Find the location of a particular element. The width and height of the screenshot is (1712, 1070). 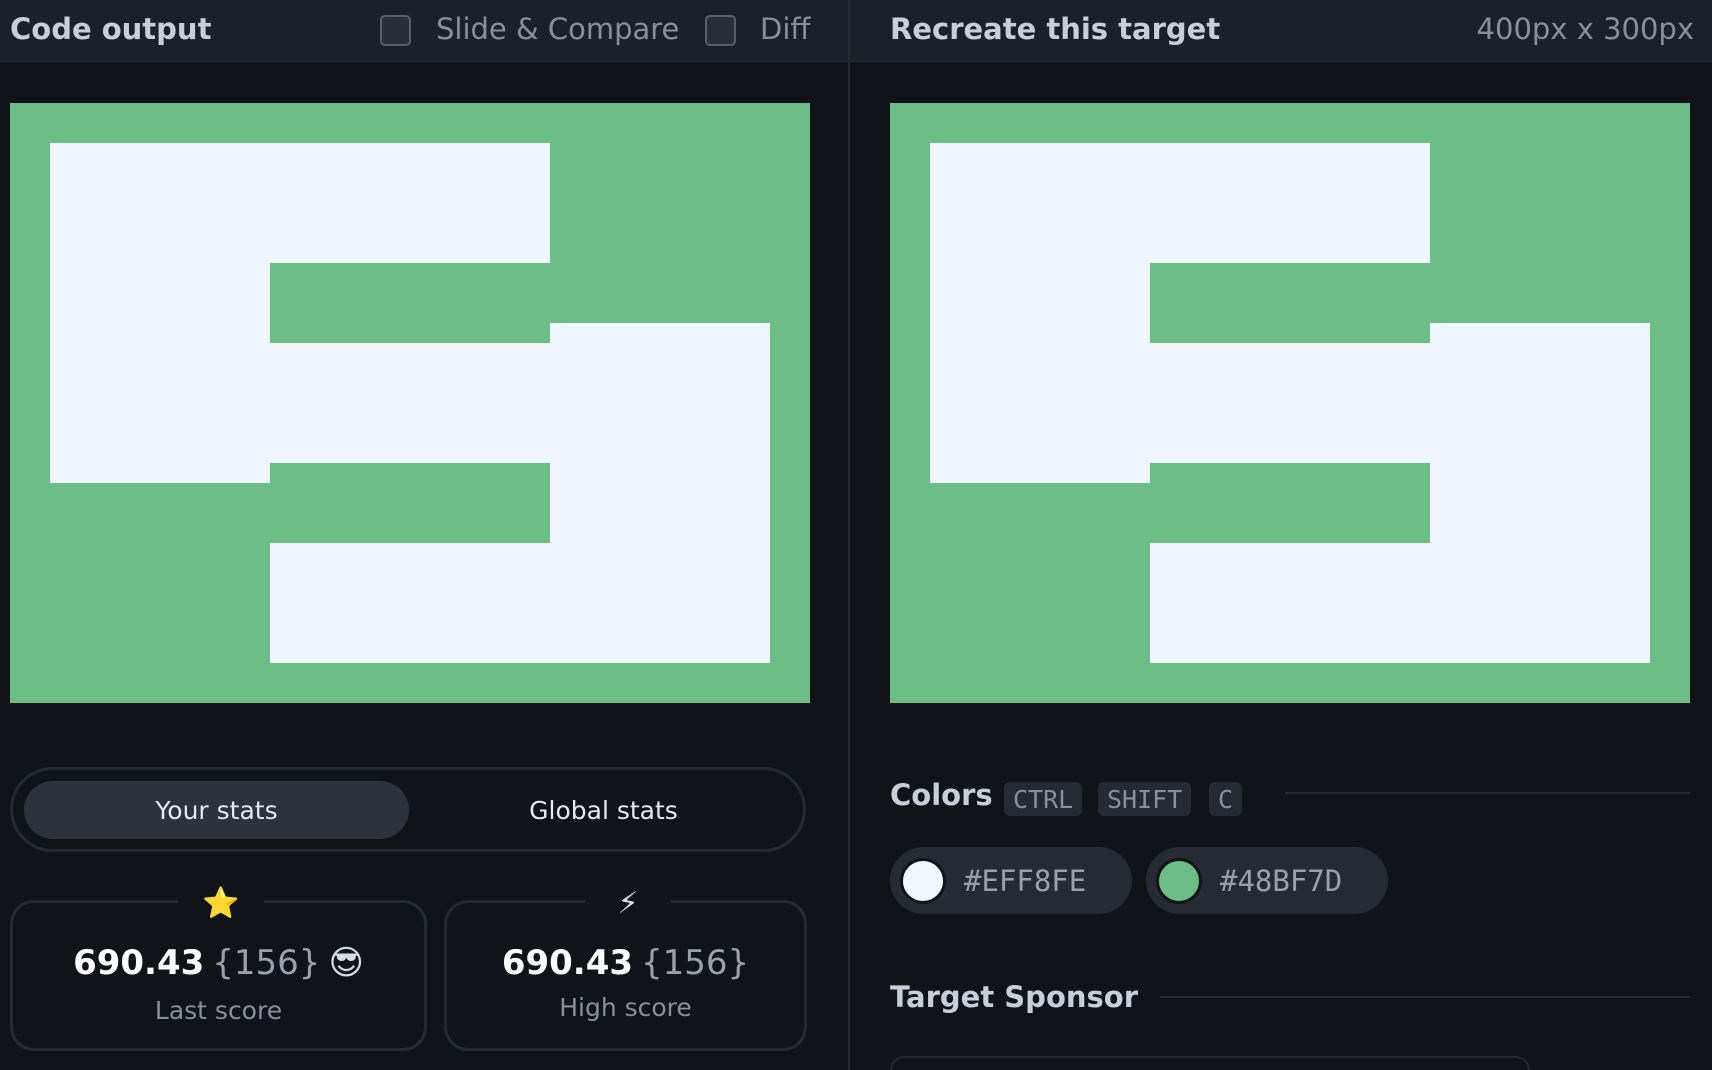

stats-toggle: Your stats Global stats is located at coordinates (408, 809).